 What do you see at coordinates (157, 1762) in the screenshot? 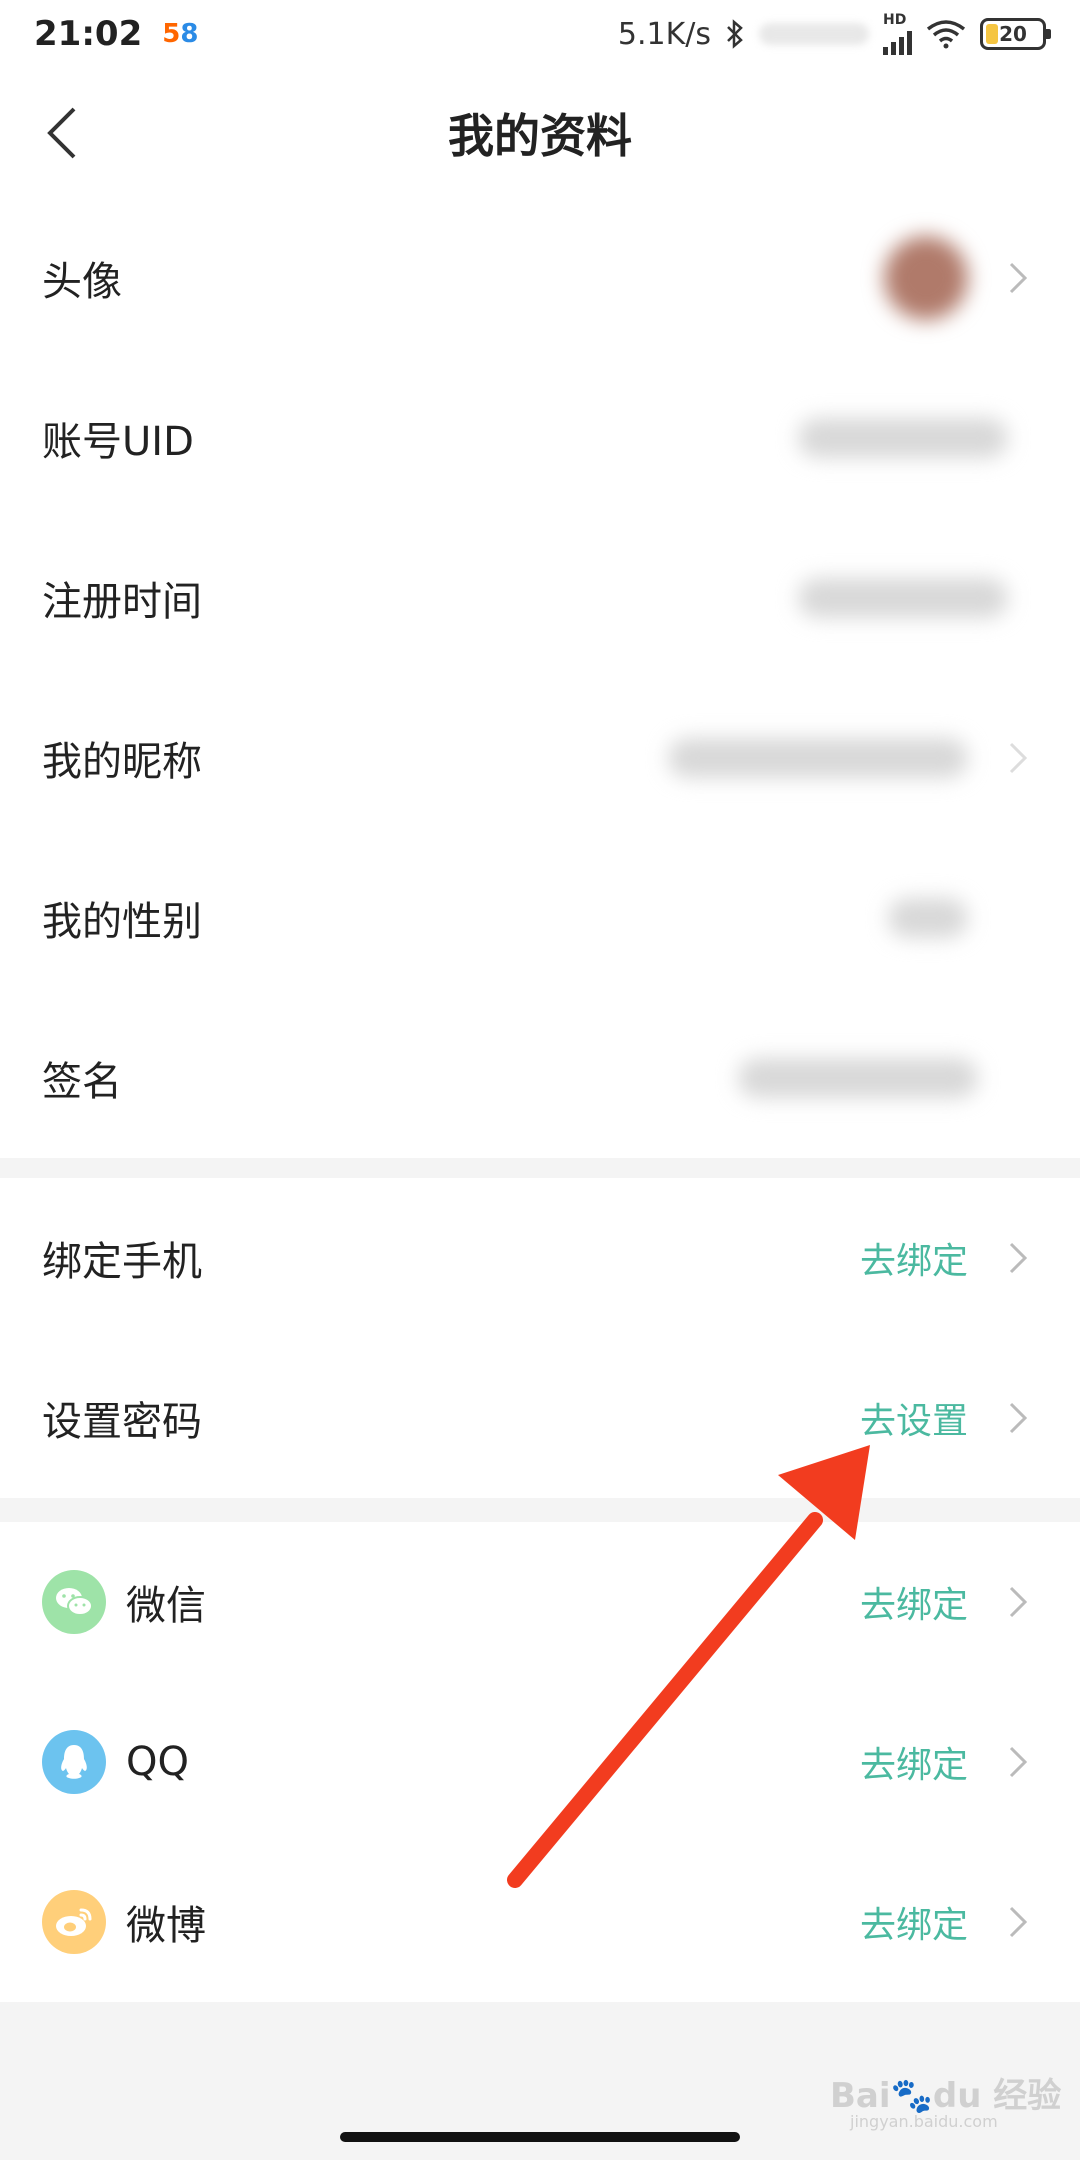
I see `row-label: QQ` at bounding box center [157, 1762].